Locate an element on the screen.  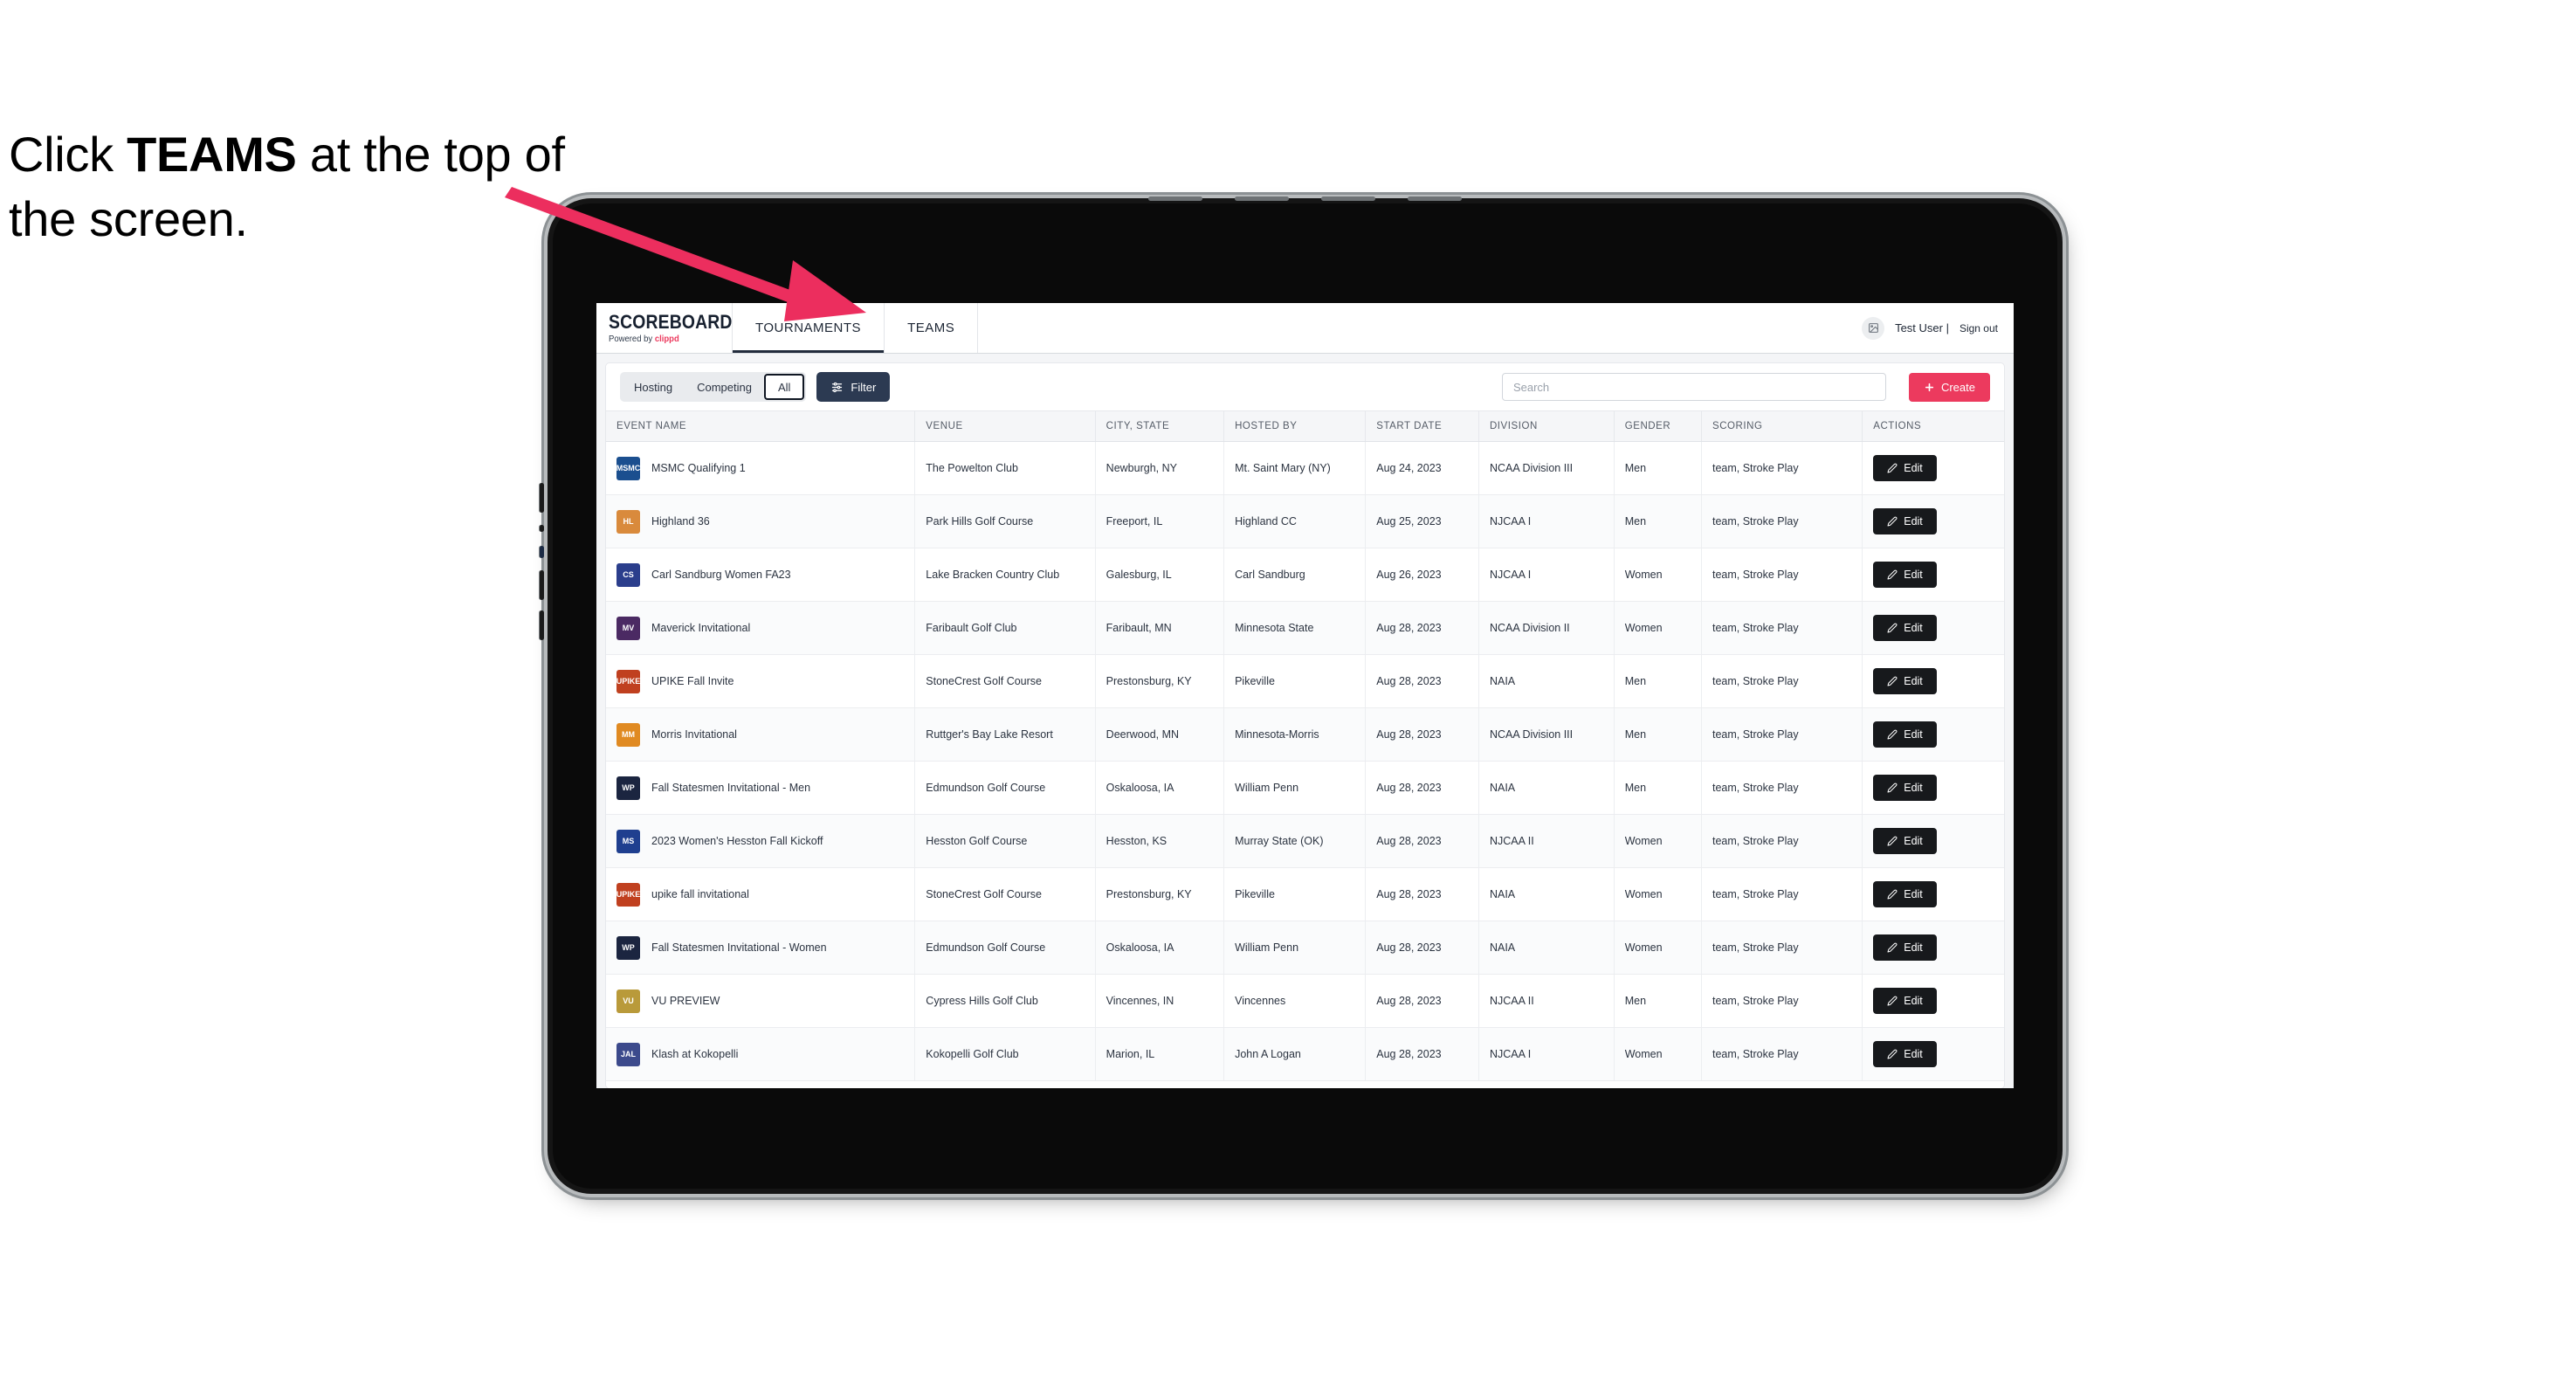
cell-city-state: Newburgh, NY is located at coordinates (1160, 468).